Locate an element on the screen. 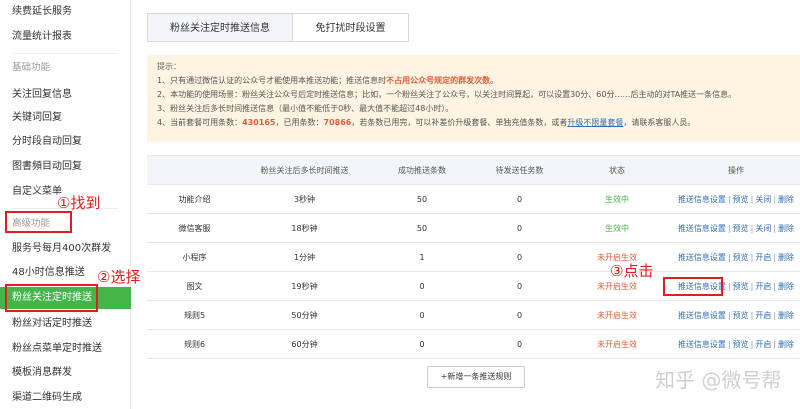 The width and height of the screenshot is (800, 409). table-row: 微信客服 18秒钟 50 0 生效中 推送信息设置 | 预览 | 关闭 | 删除 is located at coordinates (473, 228).